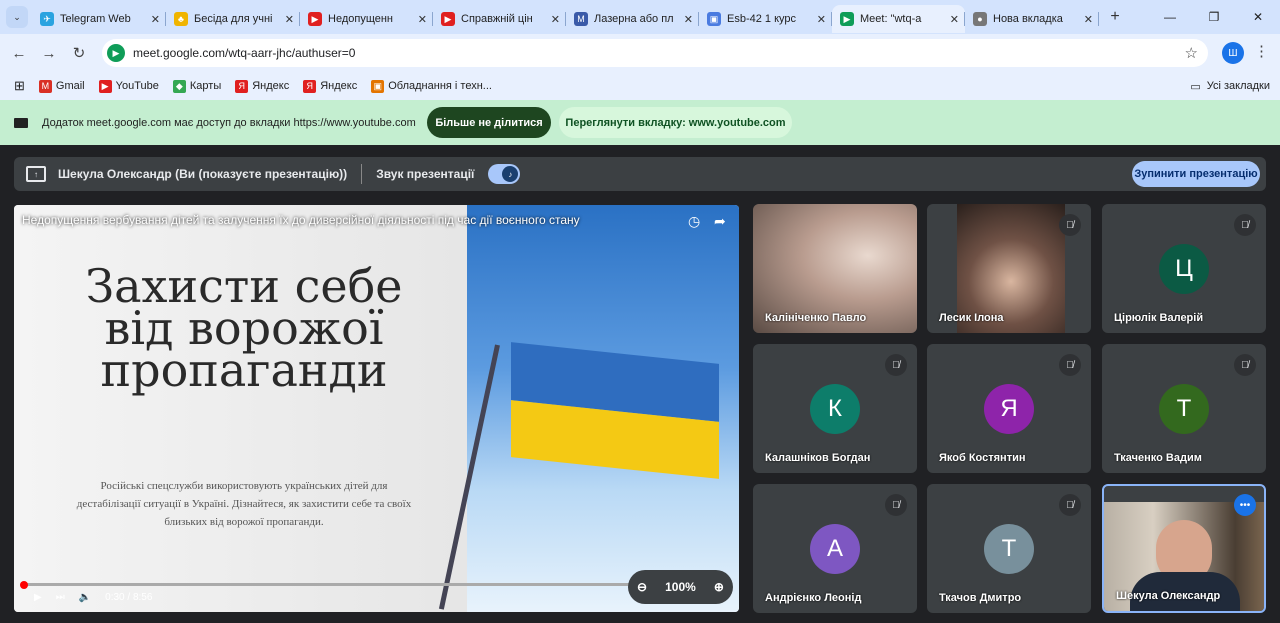 This screenshot has width=1280, height=623. Describe the element at coordinates (489, 122) in the screenshot. I see `stop-sharing-button: Більше не ділитися` at that location.